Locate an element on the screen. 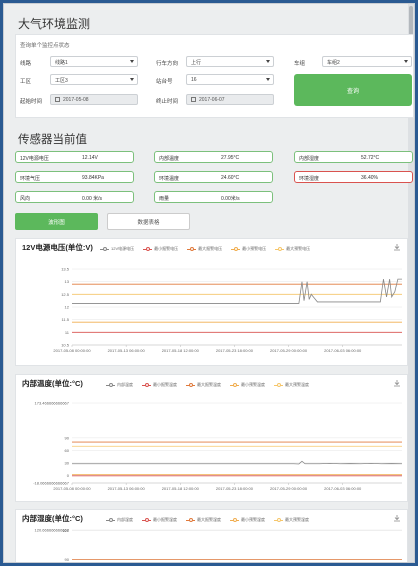 This screenshot has width=418, height=566. sensor-box: 内部湿度 52.72°C is located at coordinates (353, 157).